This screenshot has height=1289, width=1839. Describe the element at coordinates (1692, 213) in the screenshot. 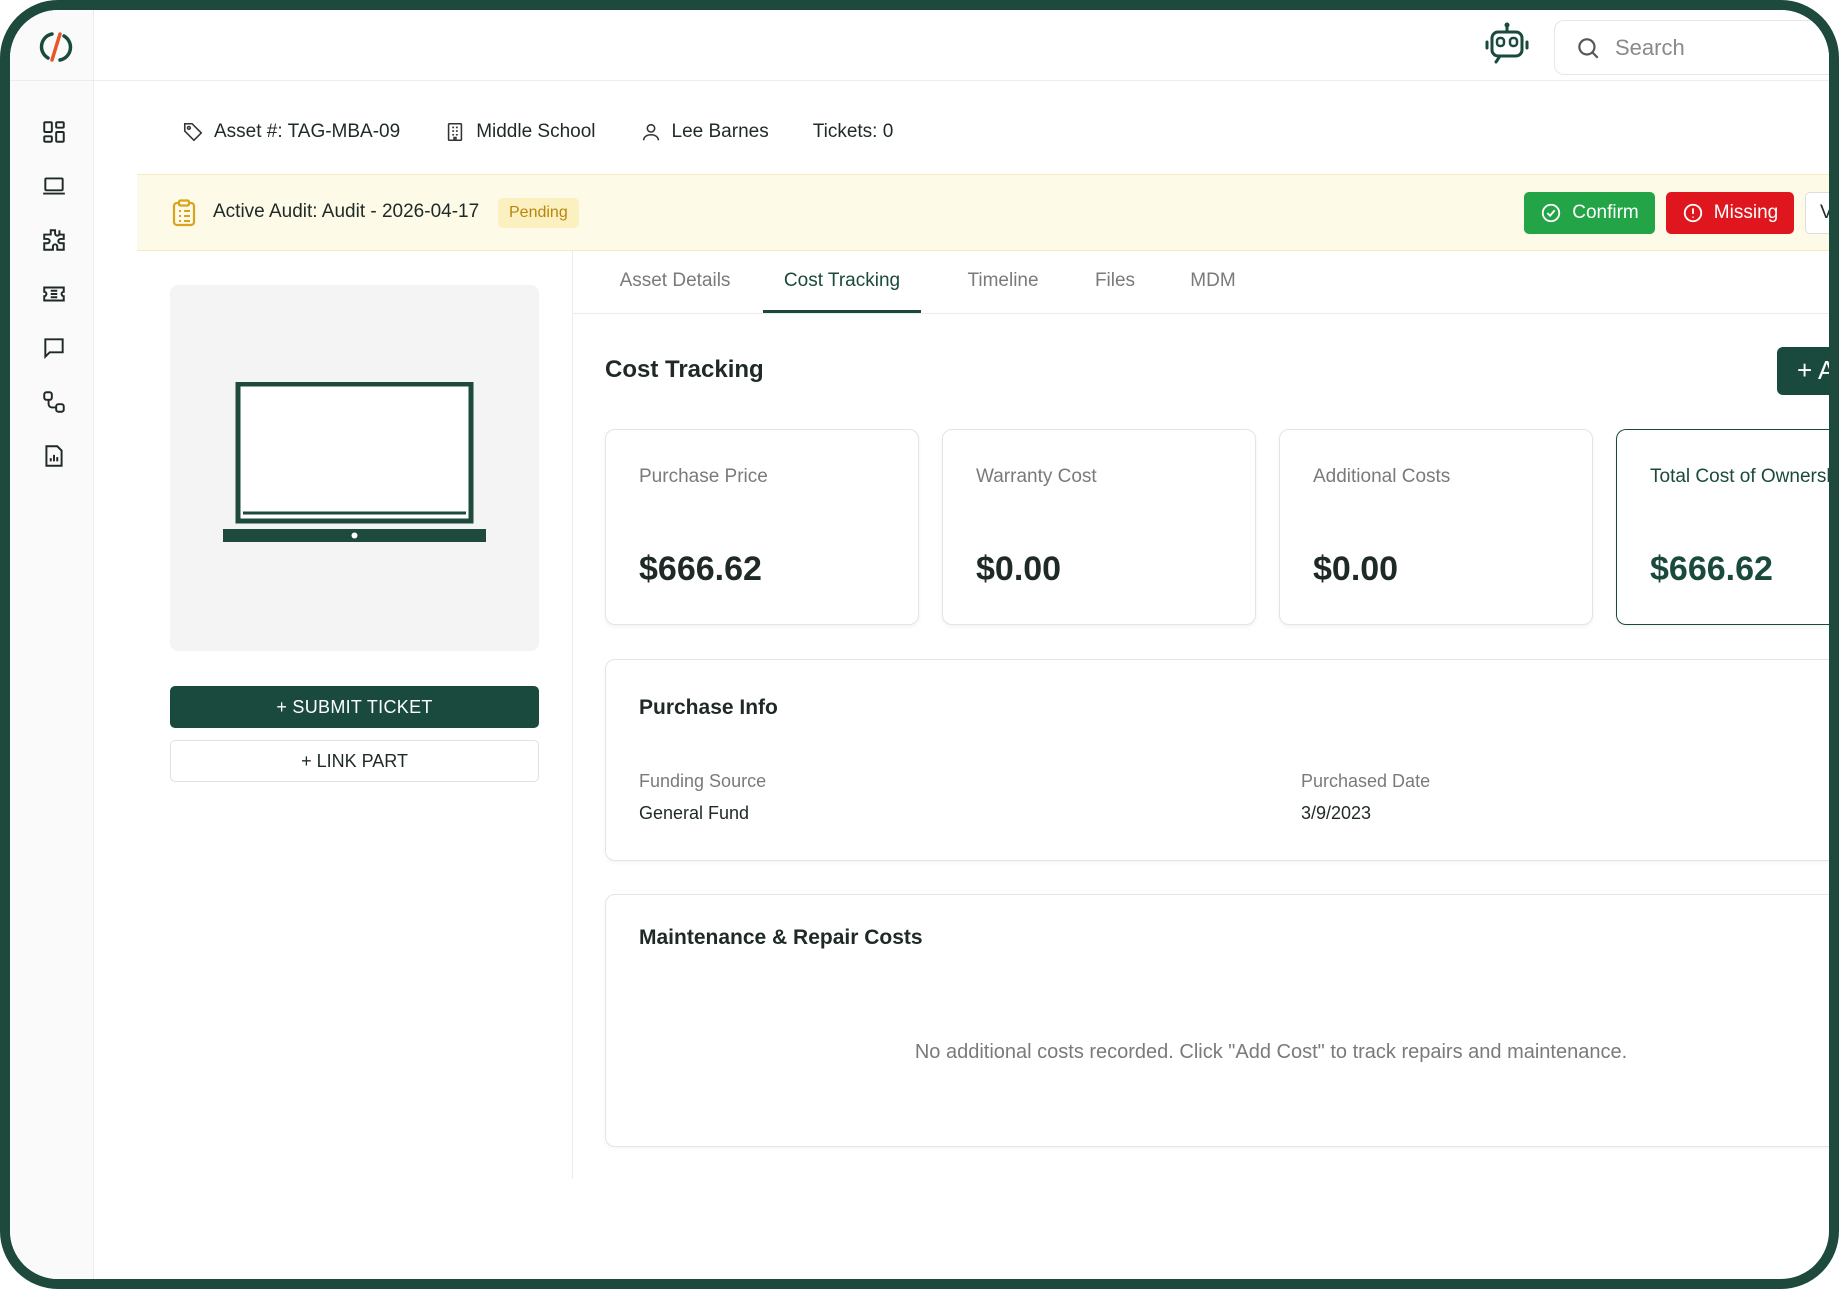

I see `alert-circle-icon` at that location.